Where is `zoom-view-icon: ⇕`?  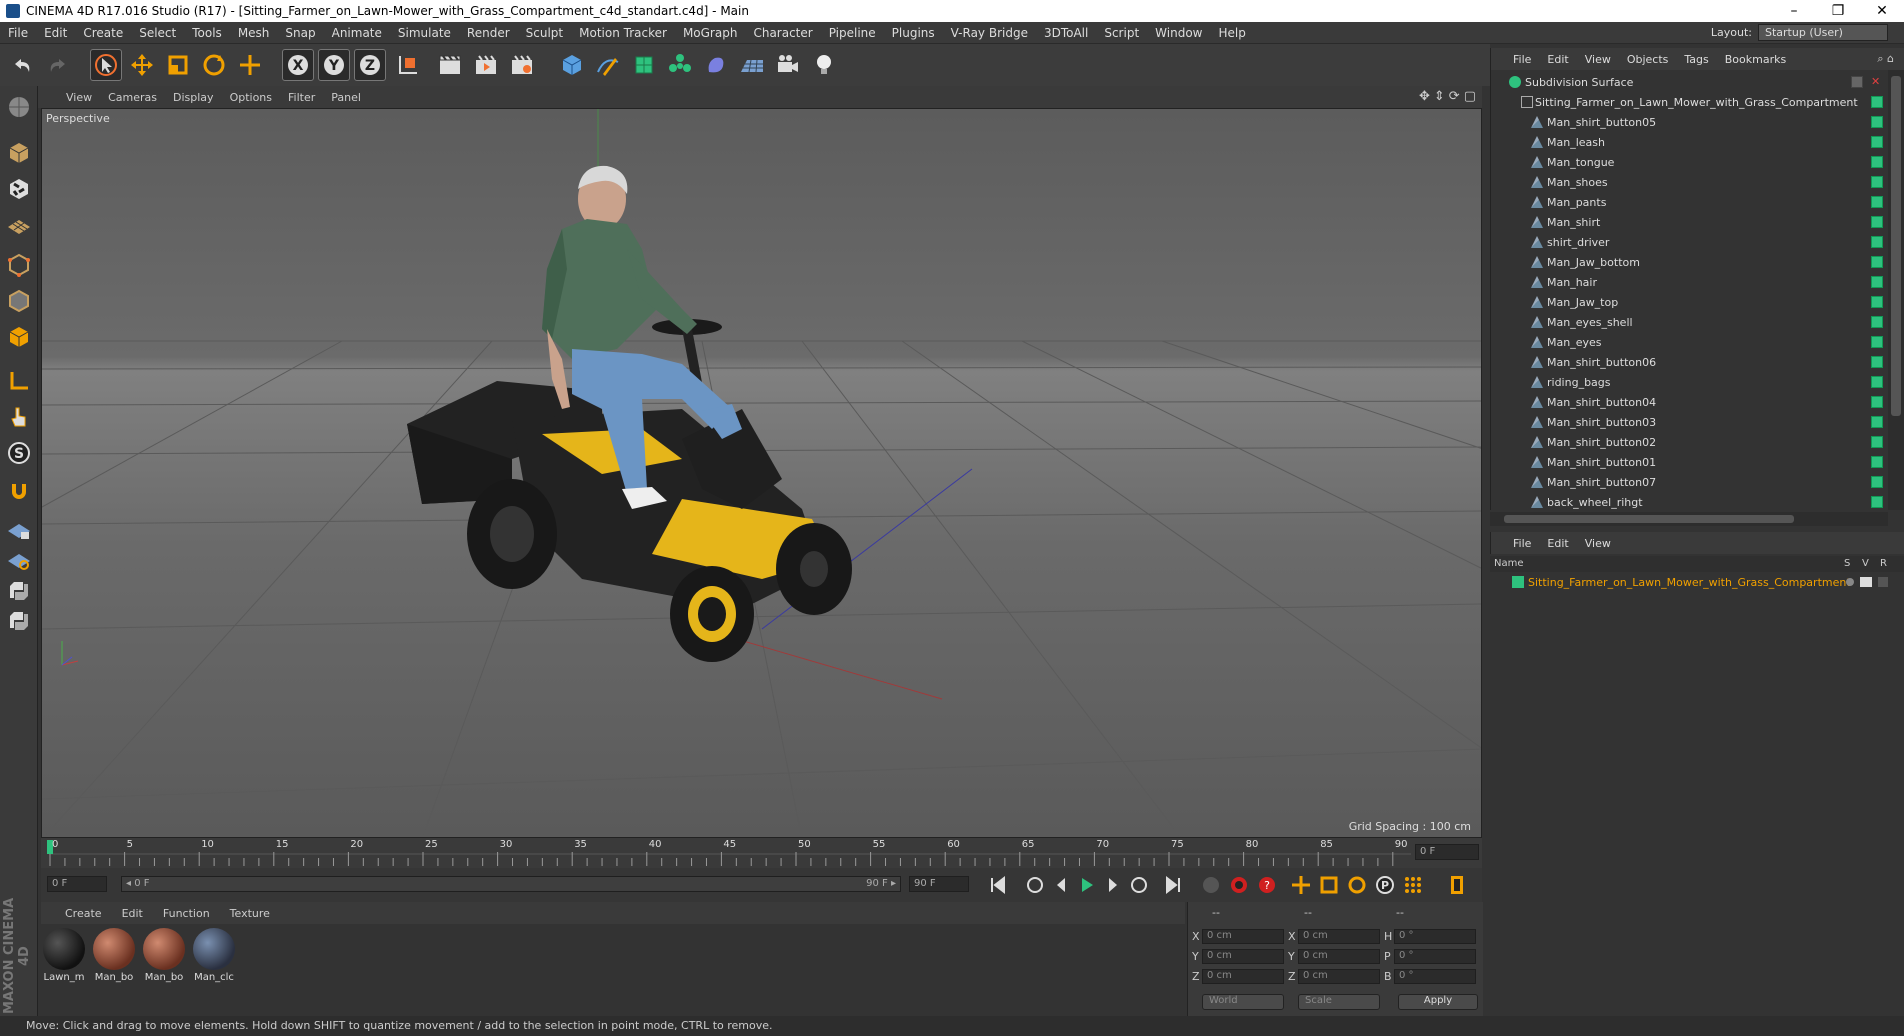 zoom-view-icon: ⇕ is located at coordinates (1439, 96).